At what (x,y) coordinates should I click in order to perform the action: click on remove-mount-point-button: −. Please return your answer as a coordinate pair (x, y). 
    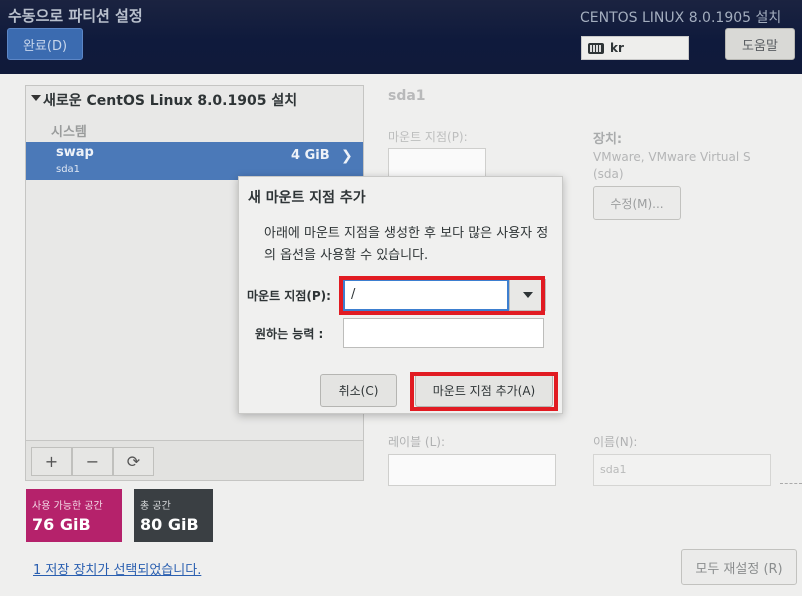
    Looking at the image, I should click on (92, 461).